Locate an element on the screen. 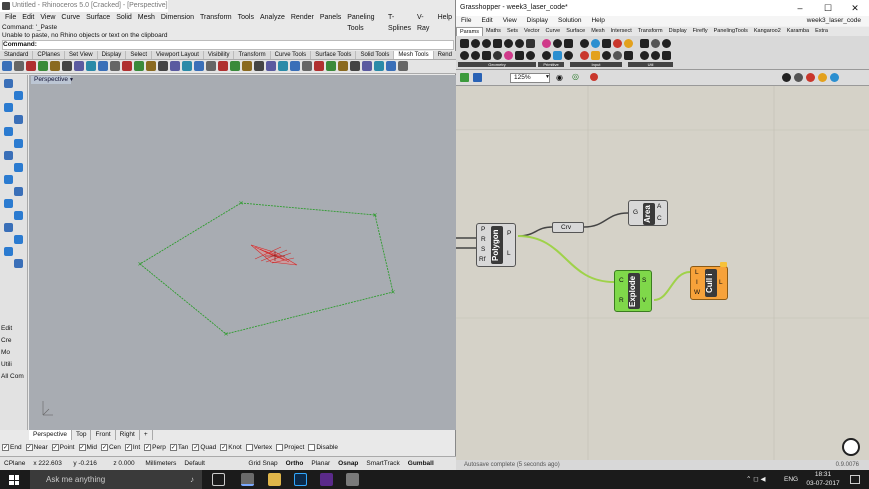  clock-time: 18:31 is located at coordinates (823, 475).